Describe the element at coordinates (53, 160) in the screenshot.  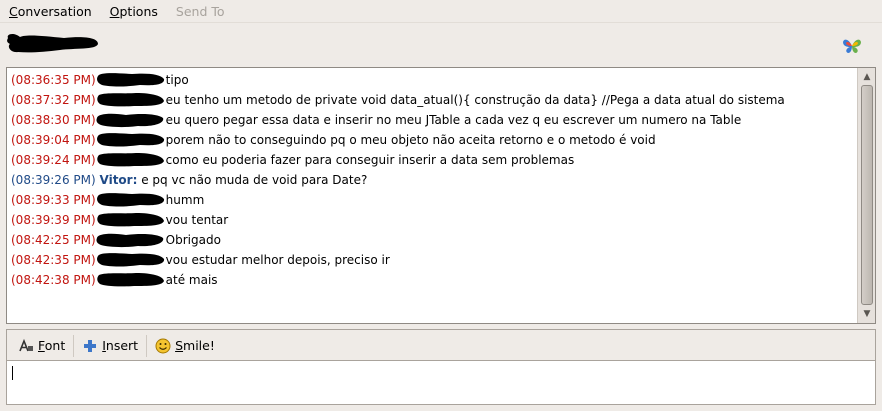
I see `message-timestamp: (08:39:24 PM)` at that location.